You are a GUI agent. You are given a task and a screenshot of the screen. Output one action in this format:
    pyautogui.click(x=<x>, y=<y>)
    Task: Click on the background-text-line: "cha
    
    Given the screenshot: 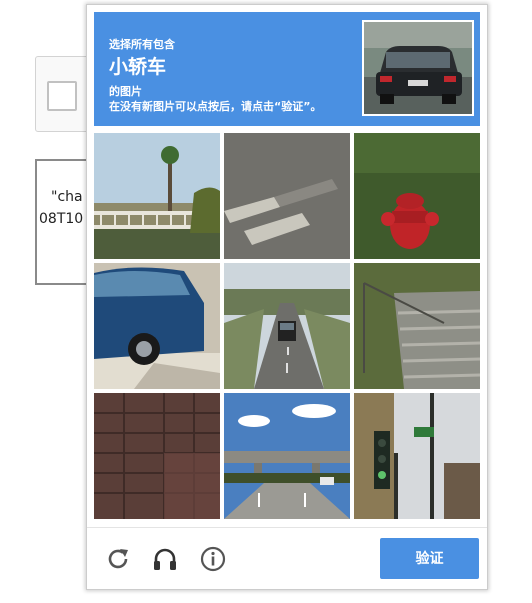 What is the action you would take?
    pyautogui.click(x=67, y=197)
    